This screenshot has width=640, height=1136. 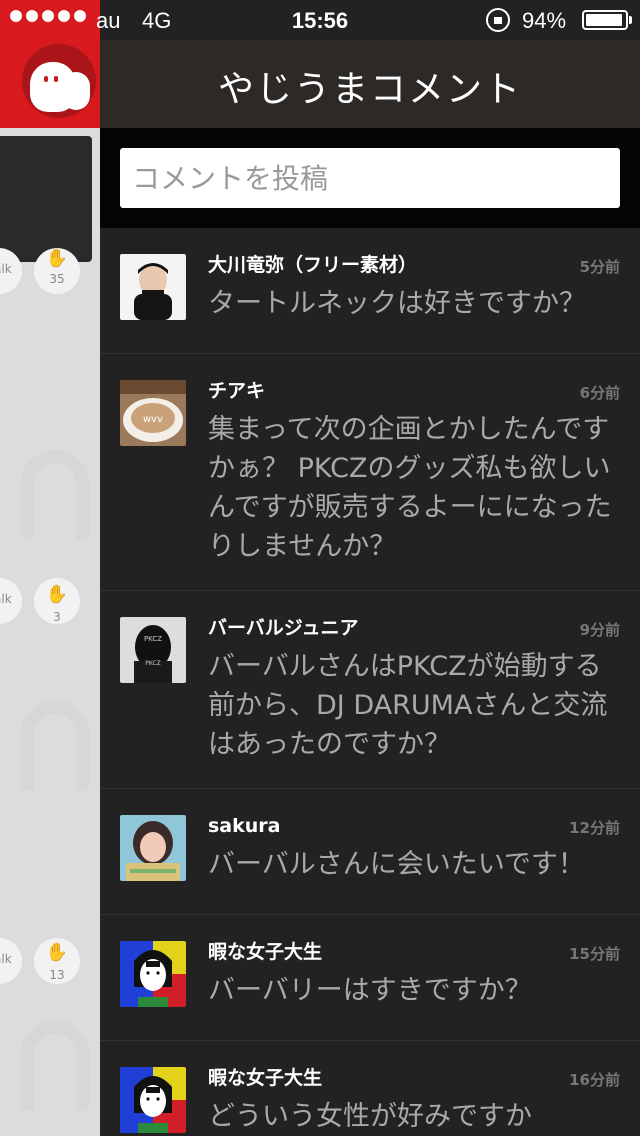 I want to click on battery-icon, so click(x=605, y=20).